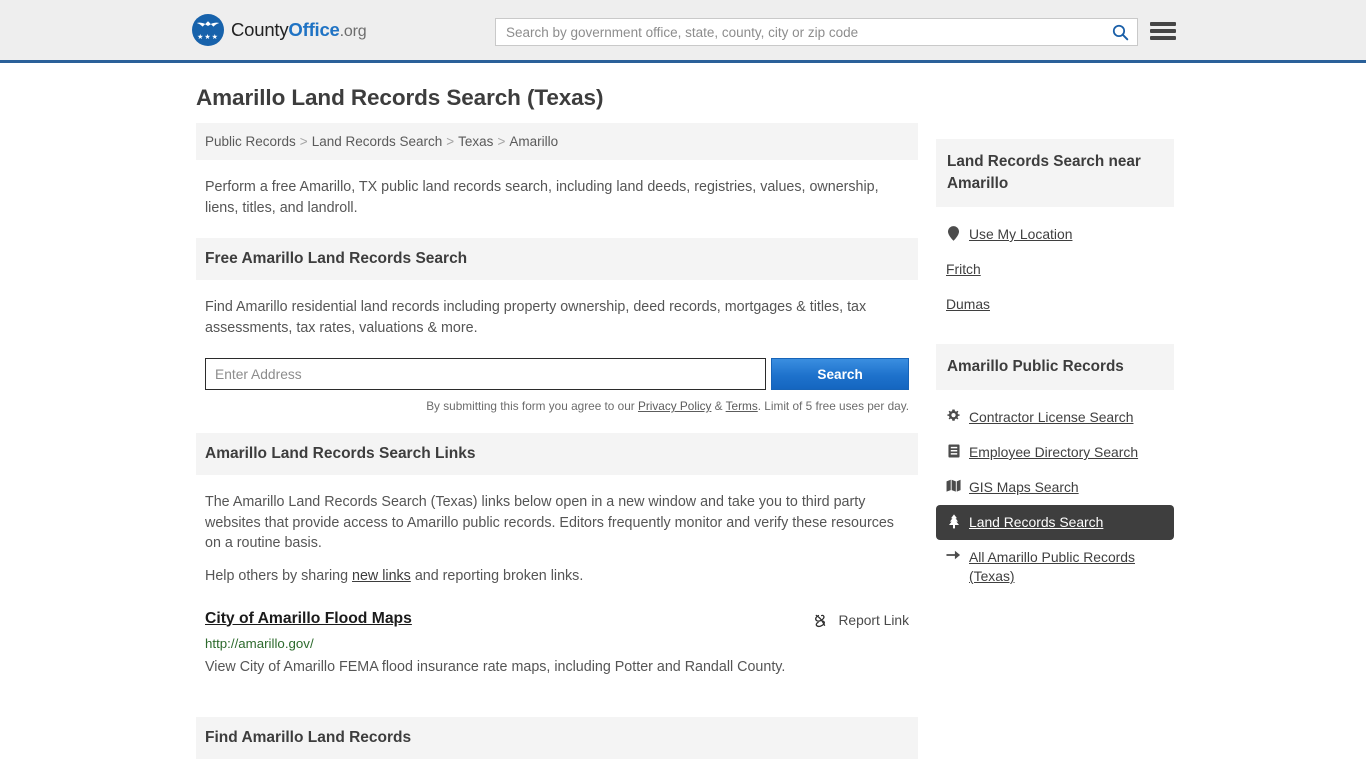 The image size is (1366, 768). I want to click on logo-text-org: .org, so click(353, 31).